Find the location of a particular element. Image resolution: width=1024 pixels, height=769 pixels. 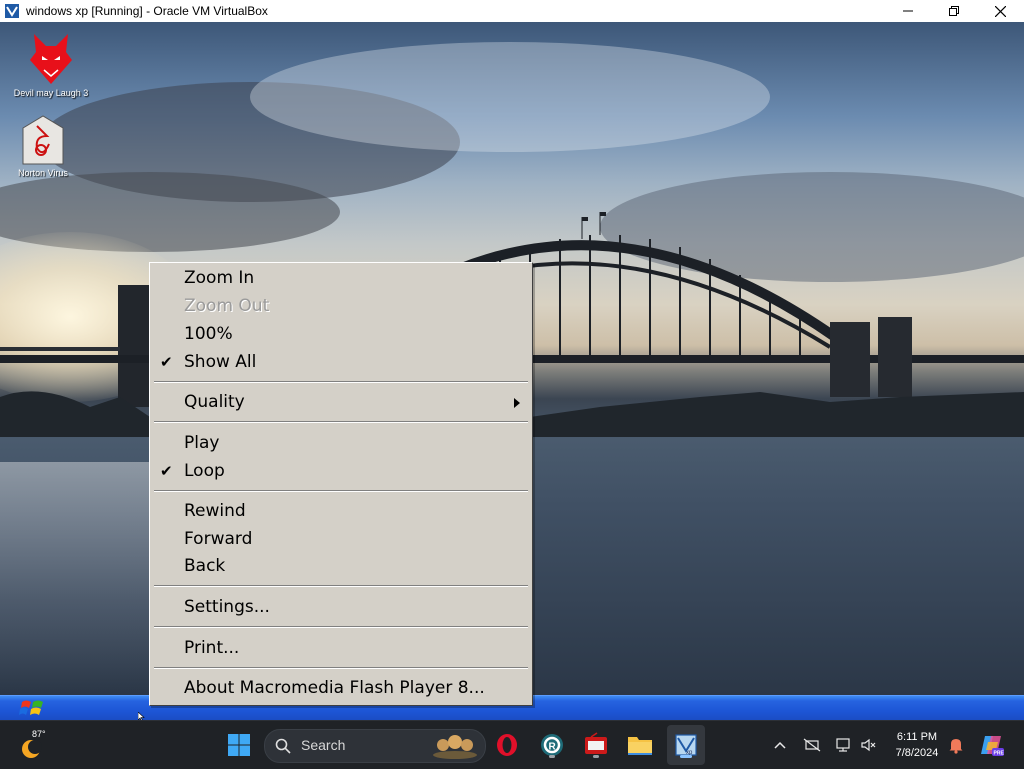

weather-temp: 87° is located at coordinates (39, 734).